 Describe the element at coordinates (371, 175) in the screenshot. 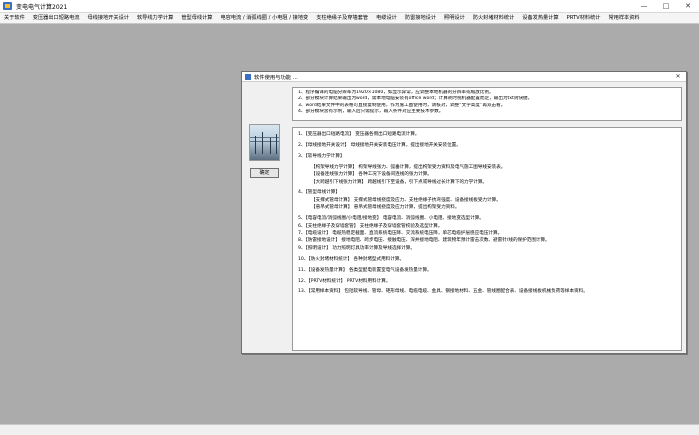

I see `feature-subitem: 【设备连线张力计算】 各种工况下设备间连线的张力计算。` at that location.